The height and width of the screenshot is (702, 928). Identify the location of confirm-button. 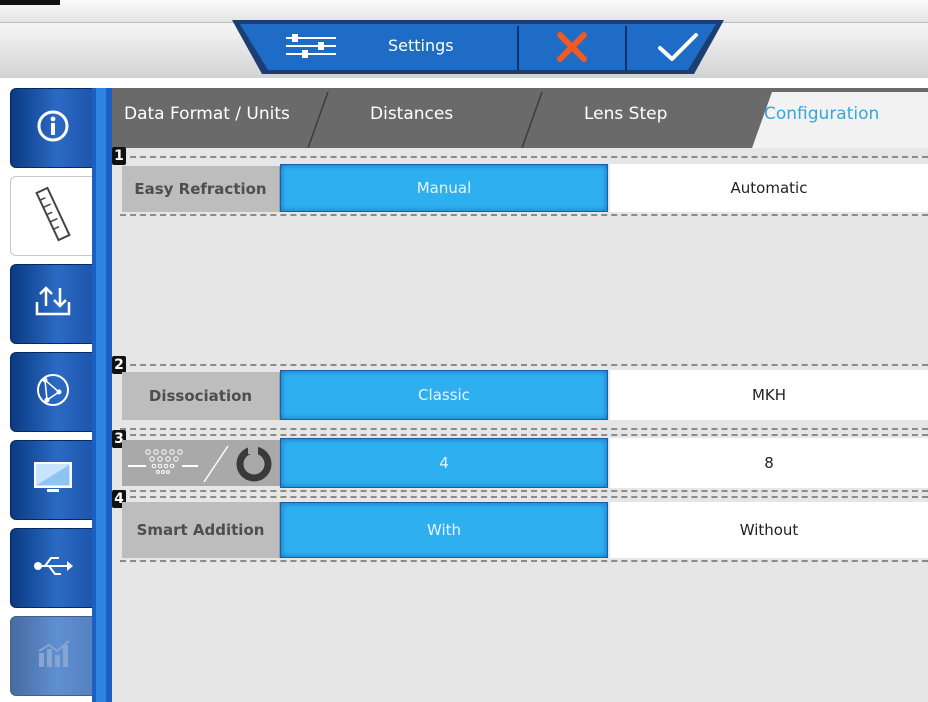
(677, 47).